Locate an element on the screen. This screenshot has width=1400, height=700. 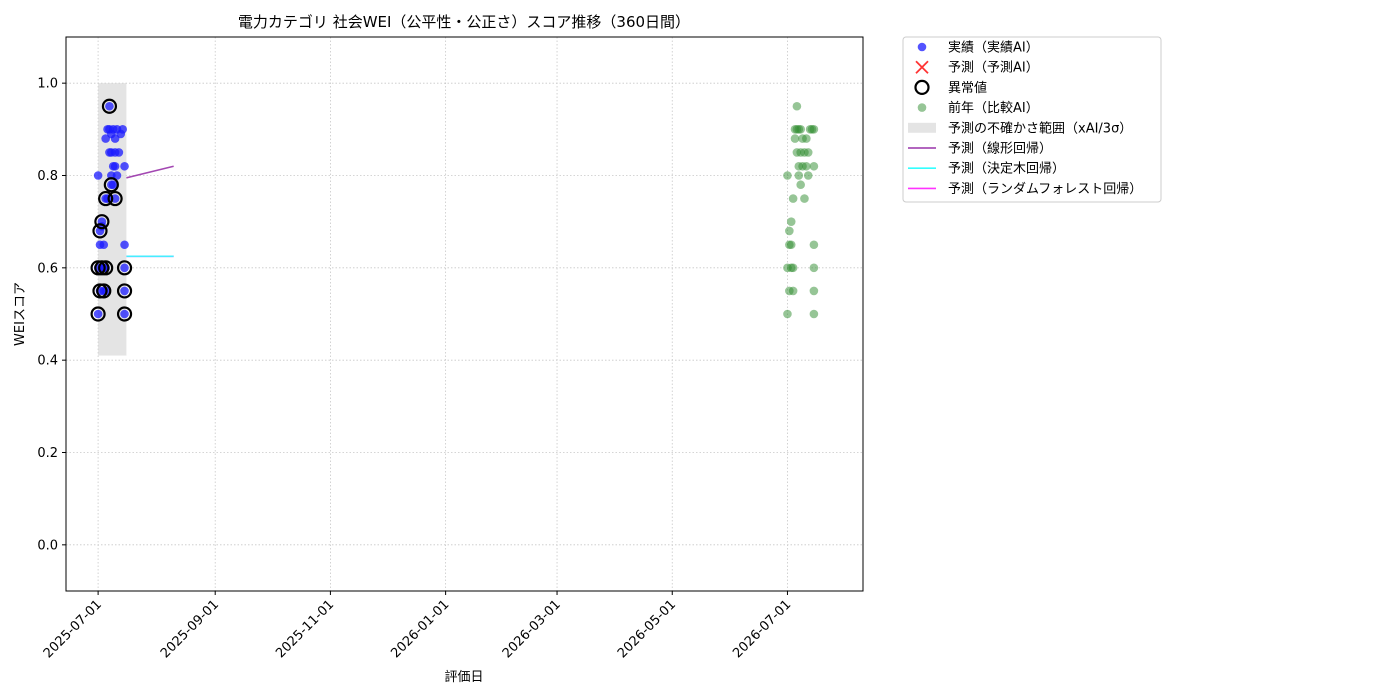
x-tick-label: 2025-11-01 is located at coordinates (305, 629).